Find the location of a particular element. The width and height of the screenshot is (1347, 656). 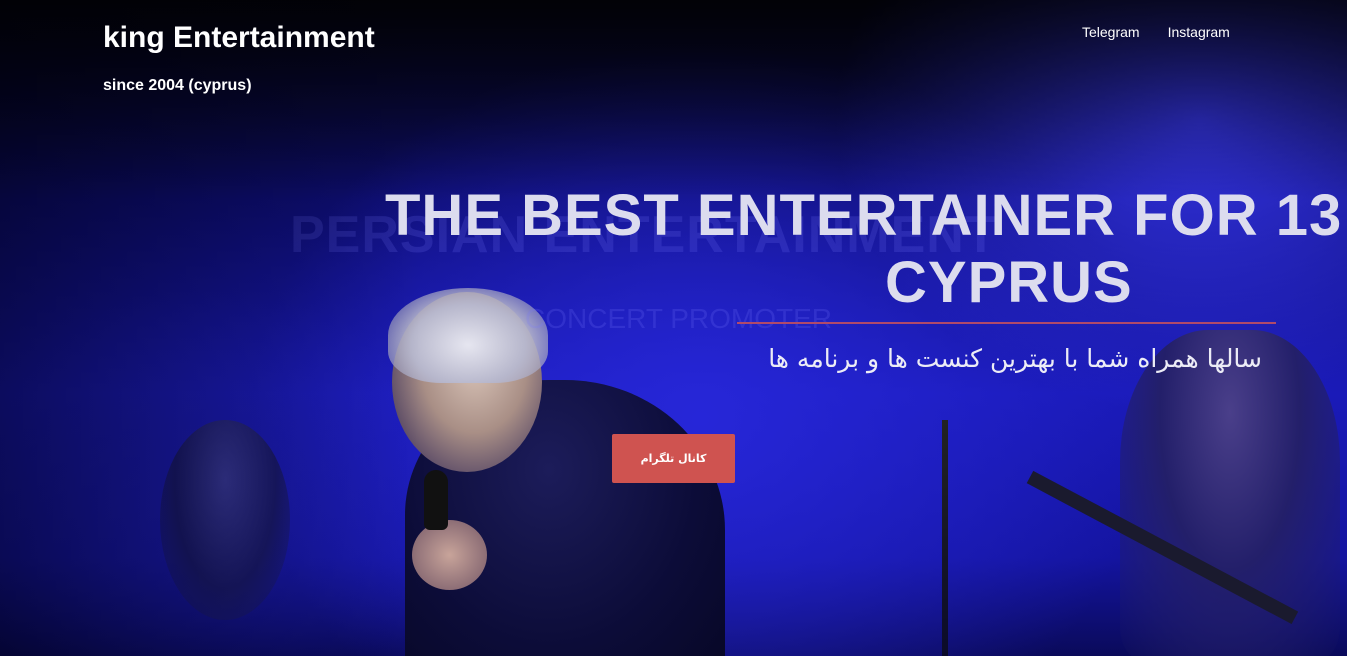

background-text-concert-promoter: CONCERT PROMOTER is located at coordinates (678, 318).